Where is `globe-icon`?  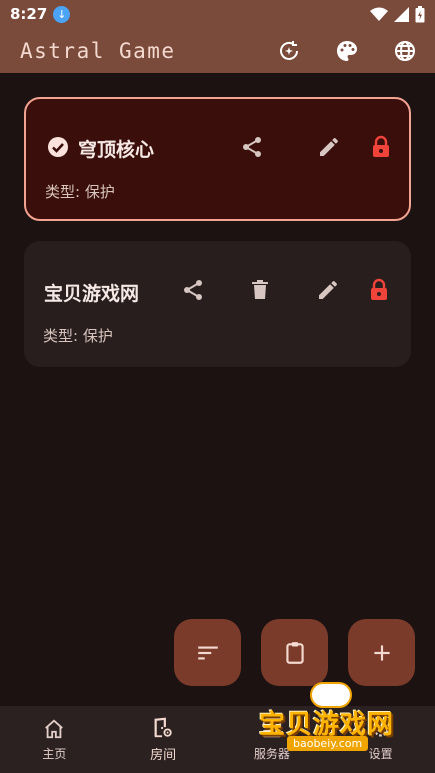 globe-icon is located at coordinates (405, 50).